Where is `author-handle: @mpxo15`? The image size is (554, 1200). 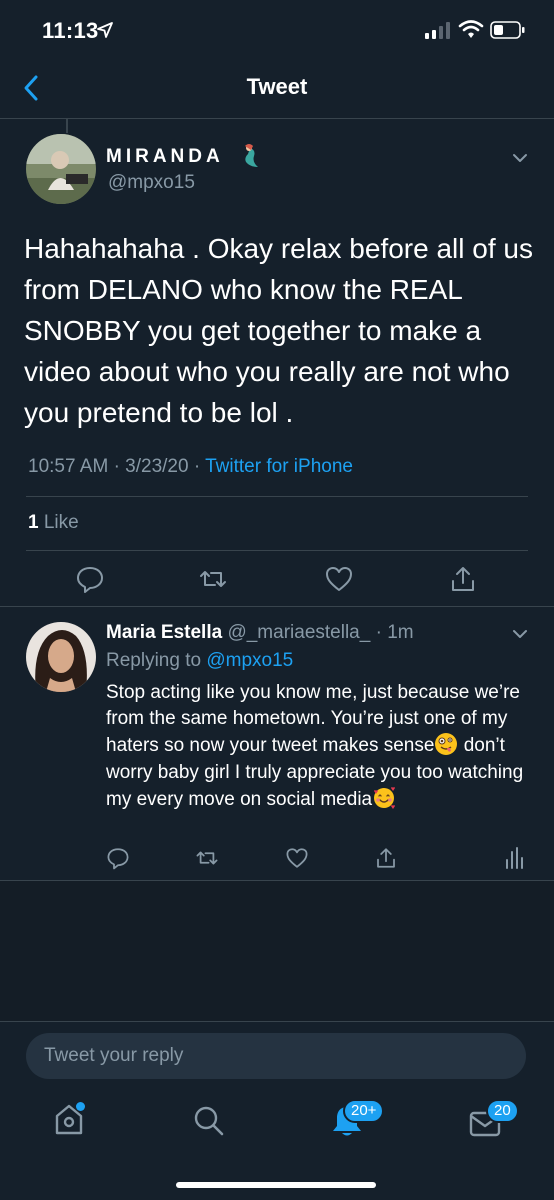 author-handle: @mpxo15 is located at coordinates (151, 183).